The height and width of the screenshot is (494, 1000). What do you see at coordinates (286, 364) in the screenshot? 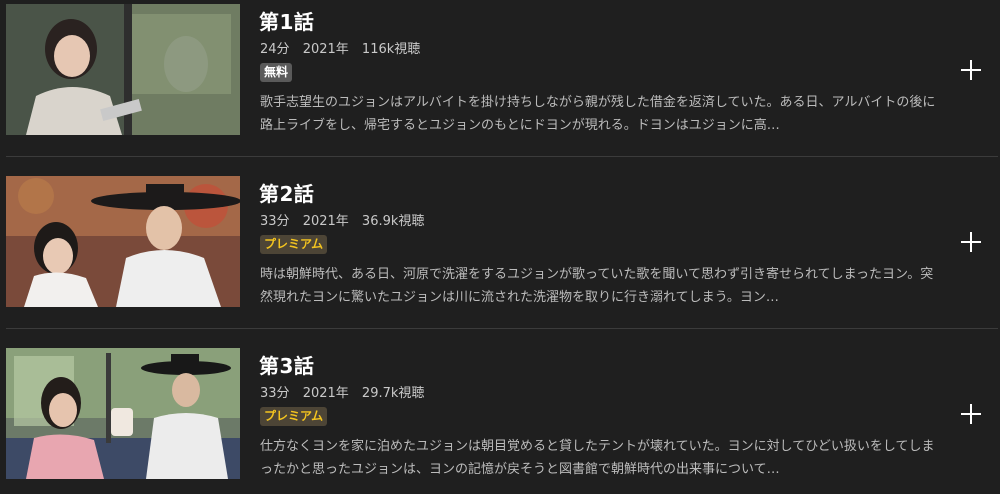
I see `episode-title: 第3話` at bounding box center [286, 364].